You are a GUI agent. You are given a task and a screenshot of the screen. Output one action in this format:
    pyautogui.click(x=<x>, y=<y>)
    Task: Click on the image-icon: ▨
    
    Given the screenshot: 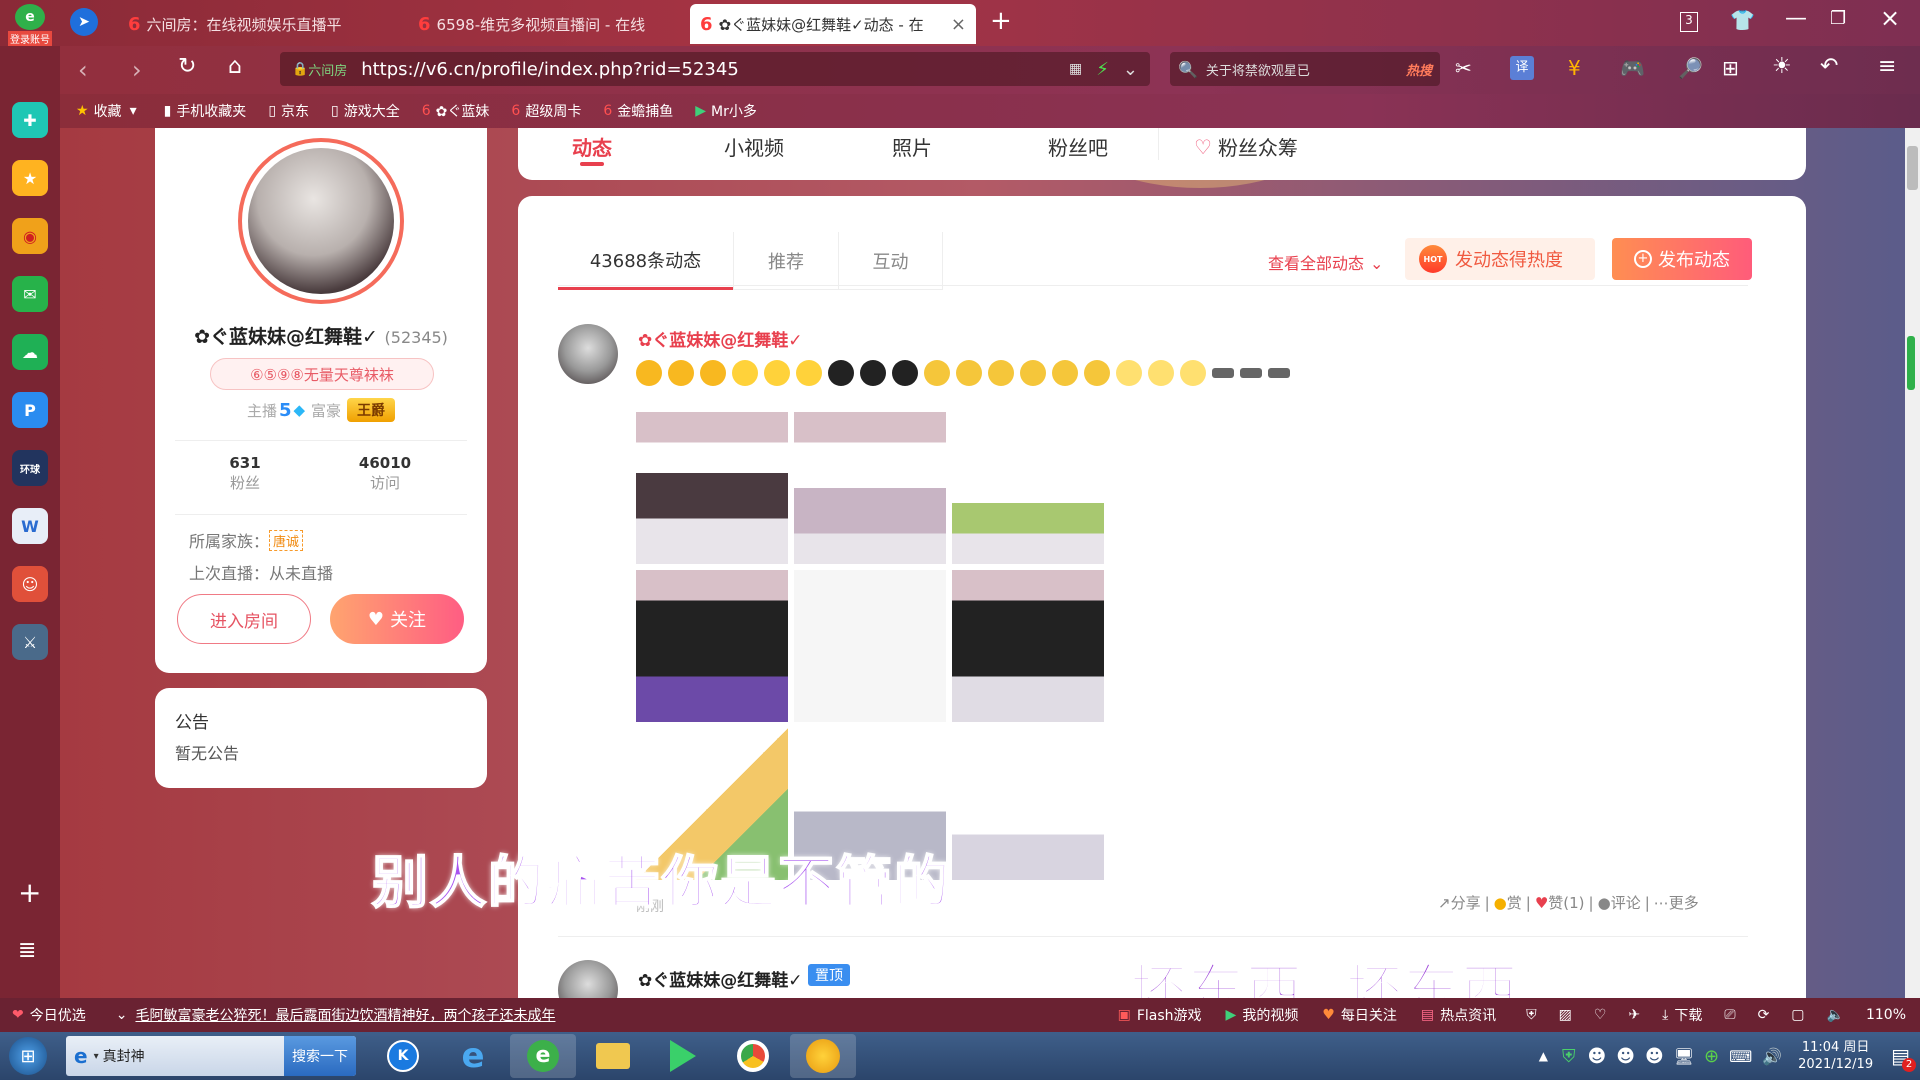 What is the action you would take?
    pyautogui.click(x=1565, y=1015)
    